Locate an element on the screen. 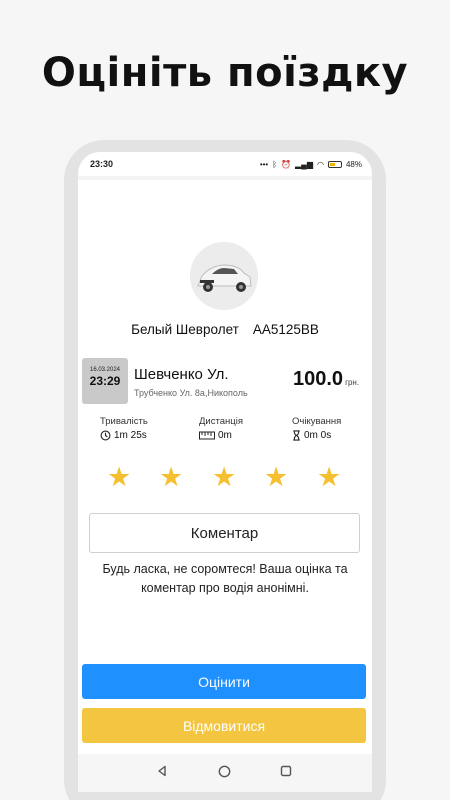 The image size is (450, 800). trip-time: 23:29 is located at coordinates (105, 381).